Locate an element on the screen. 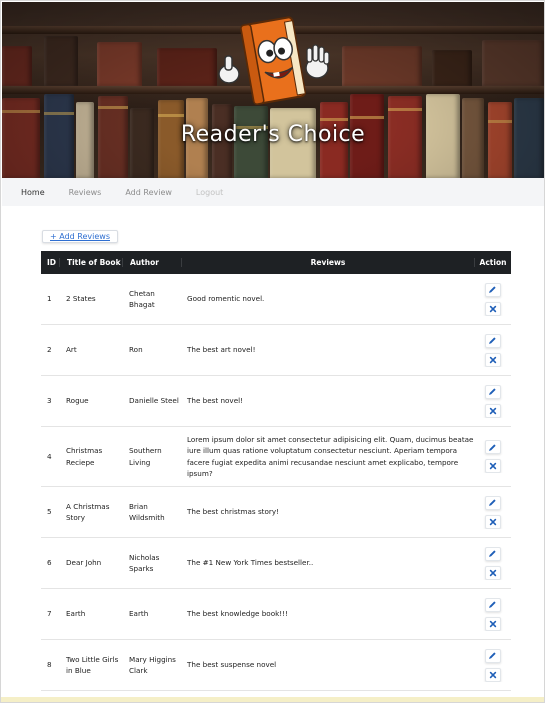 The image size is (545, 703). cell-title: A Christmas Story is located at coordinates (88, 512).